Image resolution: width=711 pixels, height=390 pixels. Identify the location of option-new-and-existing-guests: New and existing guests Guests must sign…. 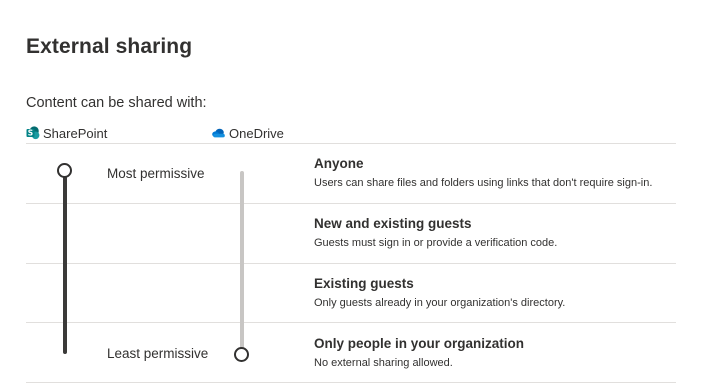
(435, 233).